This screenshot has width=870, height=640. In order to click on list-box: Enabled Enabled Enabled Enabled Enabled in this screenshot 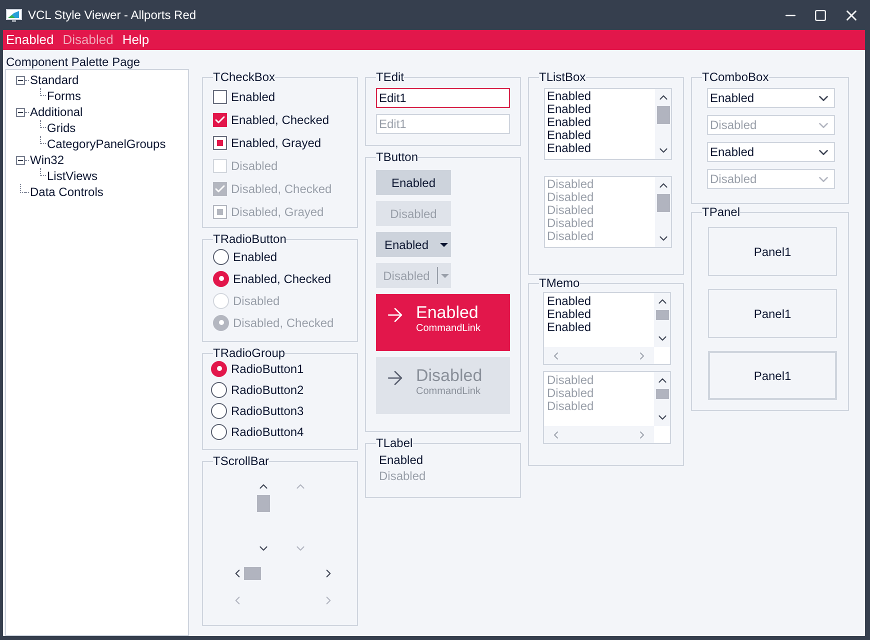, I will do `click(608, 124)`.